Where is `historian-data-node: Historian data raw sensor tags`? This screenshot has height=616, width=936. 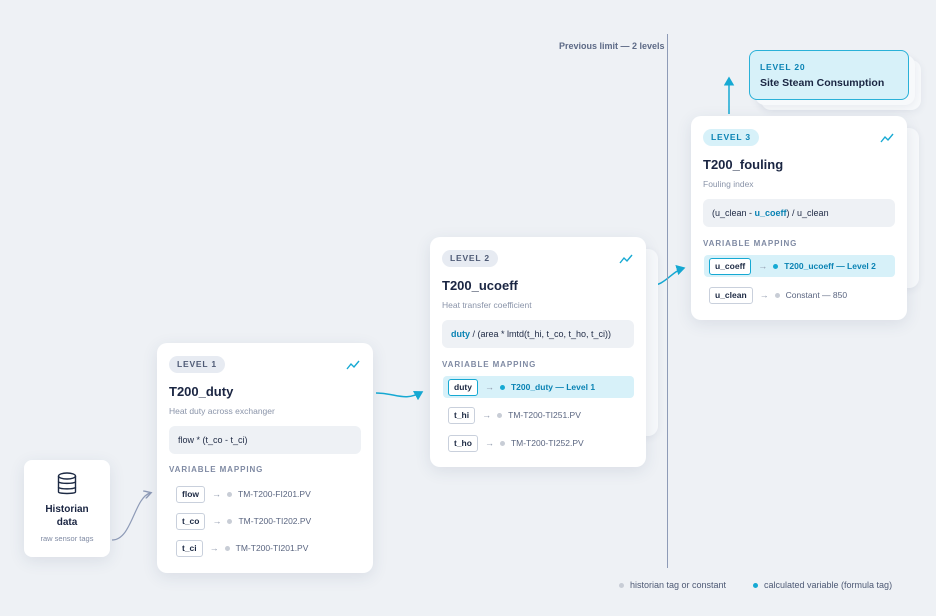
historian-data-node: Historian data raw sensor tags is located at coordinates (67, 508).